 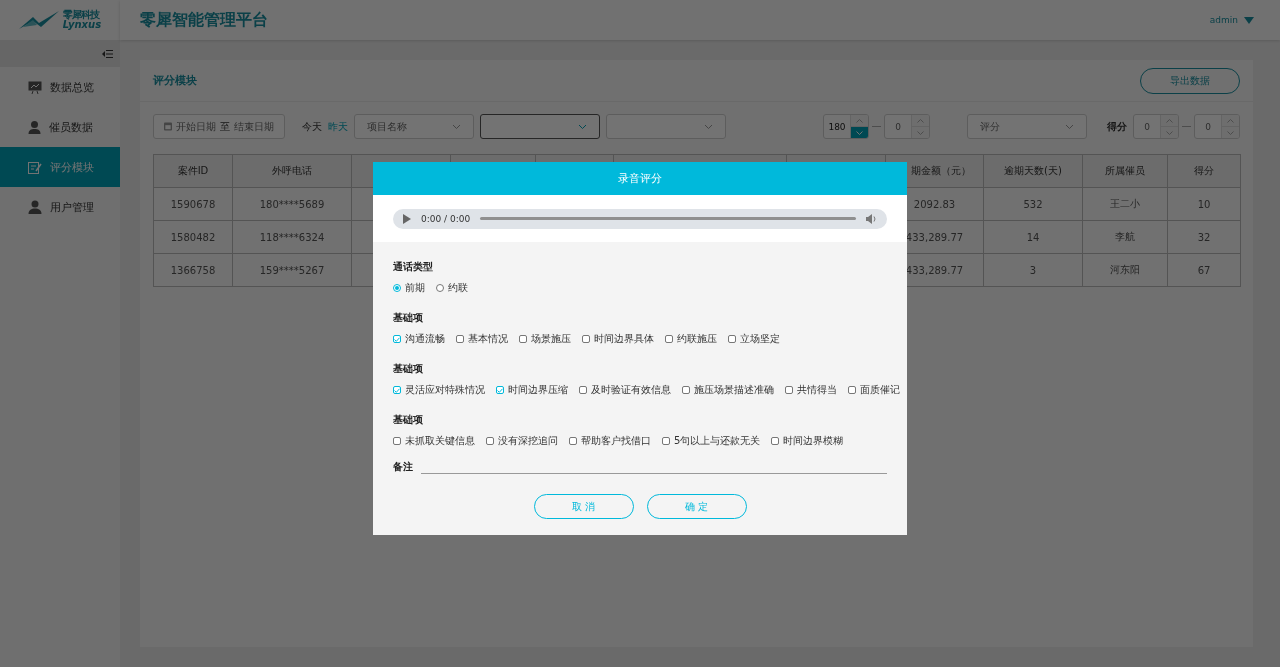 What do you see at coordinates (538, 390) in the screenshot?
I see `checkbox-label: 时间边界压缩` at bounding box center [538, 390].